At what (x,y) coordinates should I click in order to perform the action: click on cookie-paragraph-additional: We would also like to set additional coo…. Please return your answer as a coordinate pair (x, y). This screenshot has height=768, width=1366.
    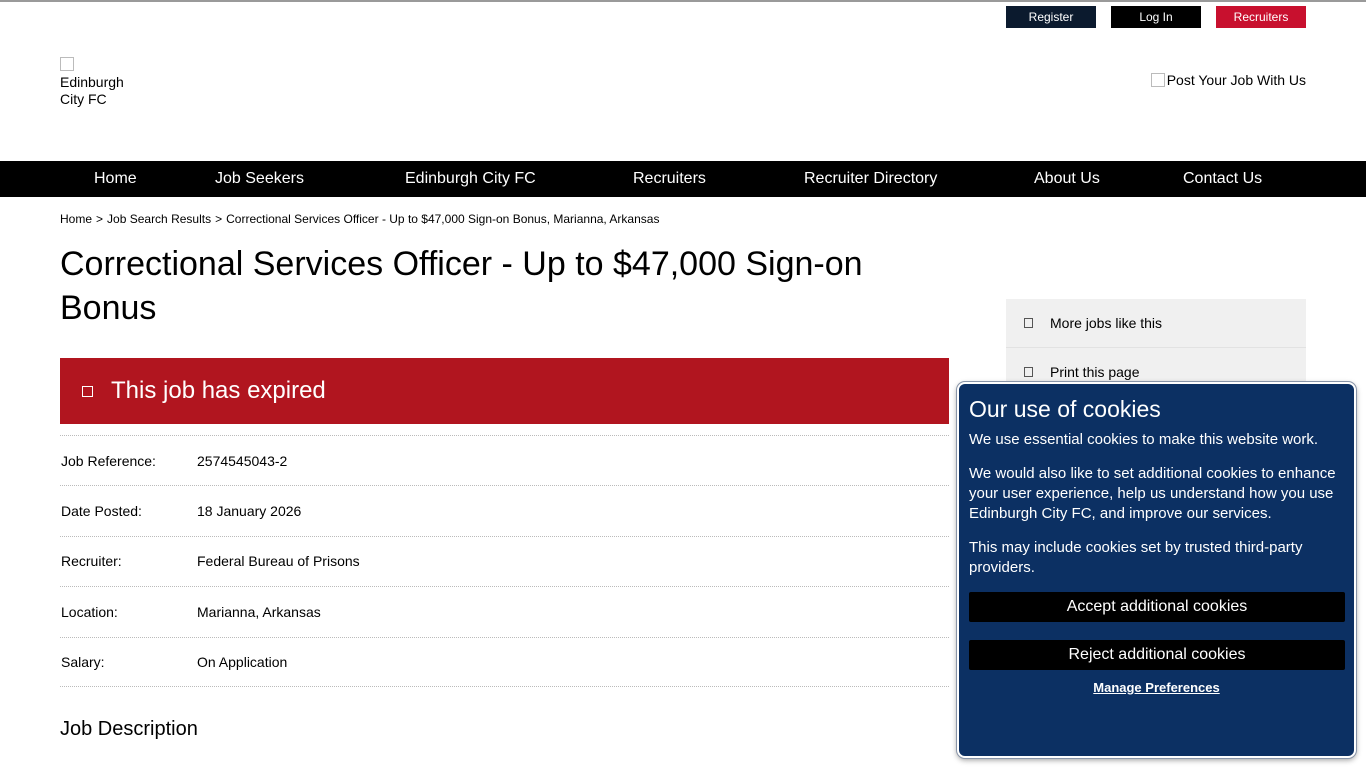
    Looking at the image, I should click on (1152, 493).